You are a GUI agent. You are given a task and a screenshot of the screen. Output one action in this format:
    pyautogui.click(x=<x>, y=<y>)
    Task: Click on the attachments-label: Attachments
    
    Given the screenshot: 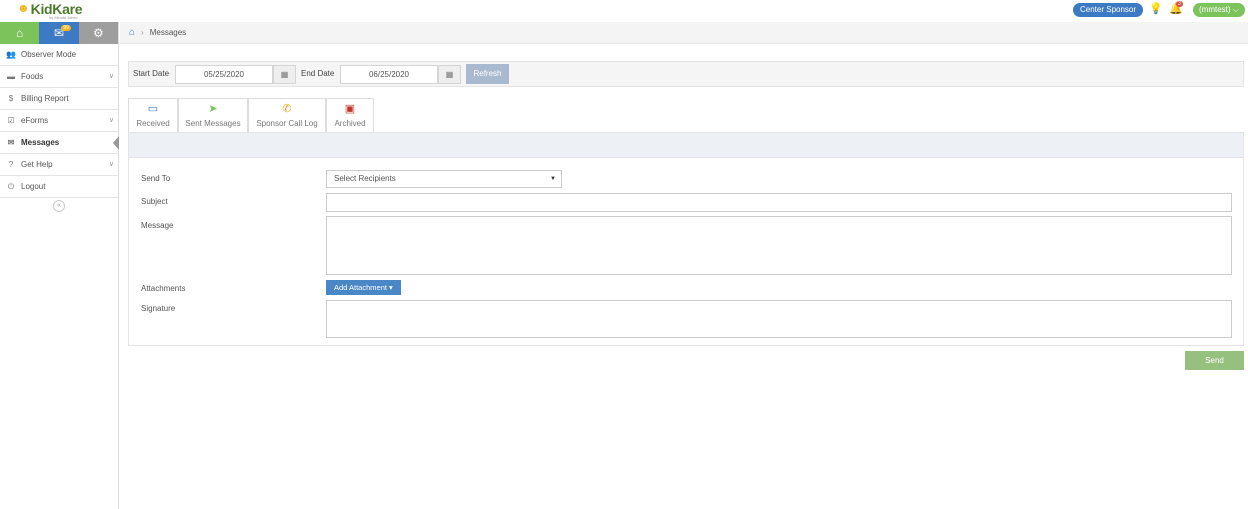 What is the action you would take?
    pyautogui.click(x=163, y=288)
    